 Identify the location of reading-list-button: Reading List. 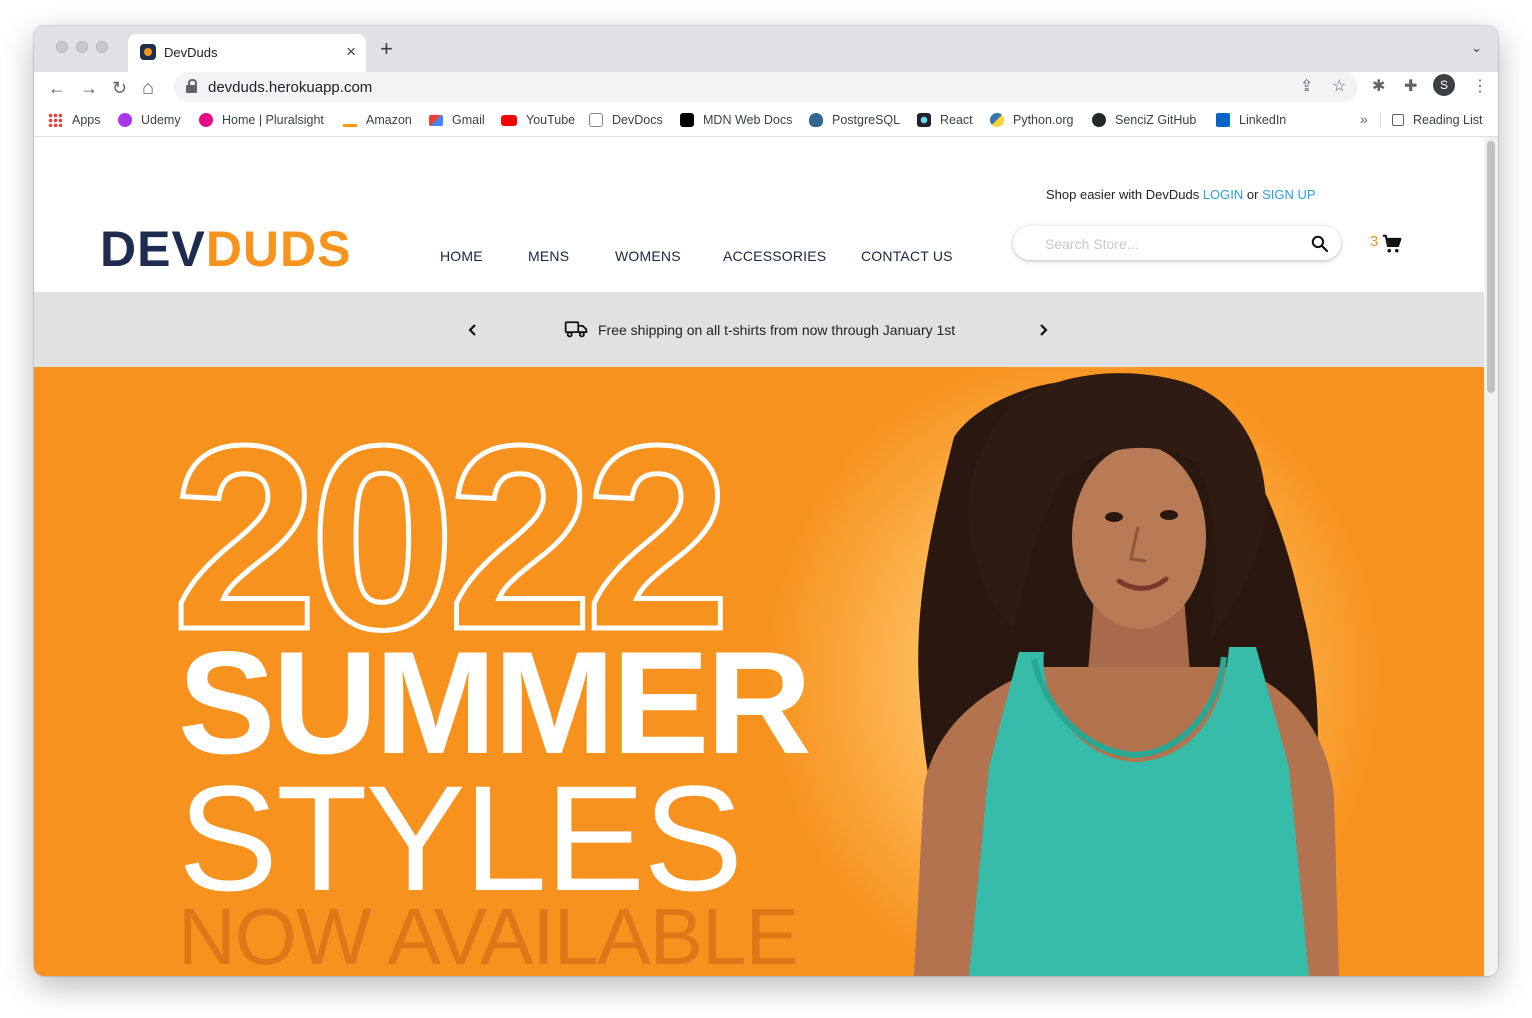
(1437, 120).